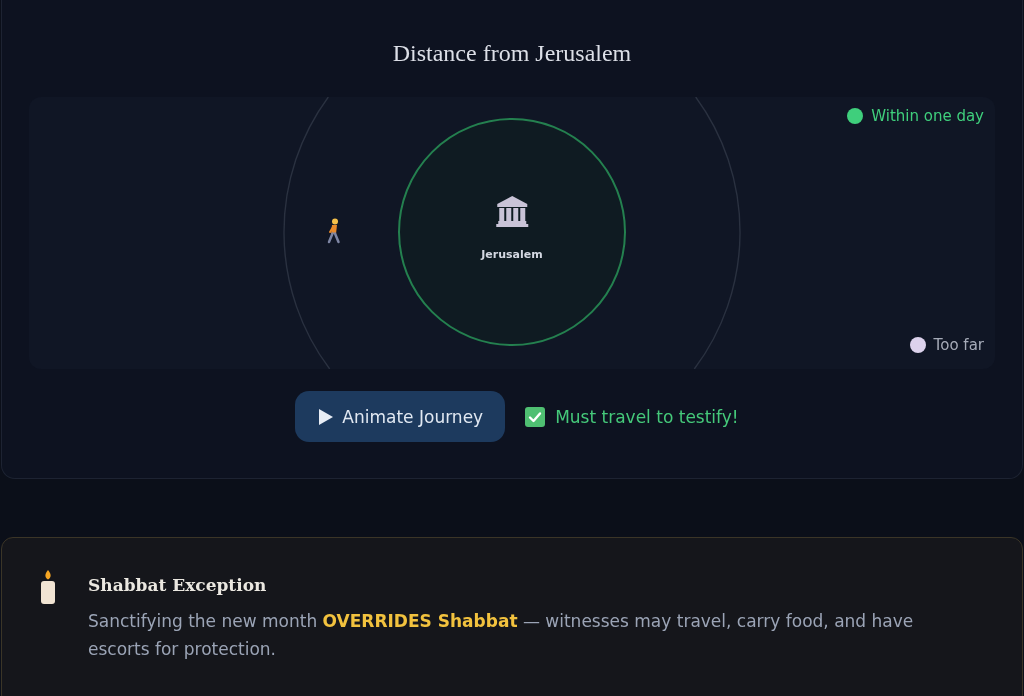 Image resolution: width=1024 pixels, height=696 pixels. Describe the element at coordinates (512, 53) in the screenshot. I see `panel-title: Distance from Jerusalem` at that location.